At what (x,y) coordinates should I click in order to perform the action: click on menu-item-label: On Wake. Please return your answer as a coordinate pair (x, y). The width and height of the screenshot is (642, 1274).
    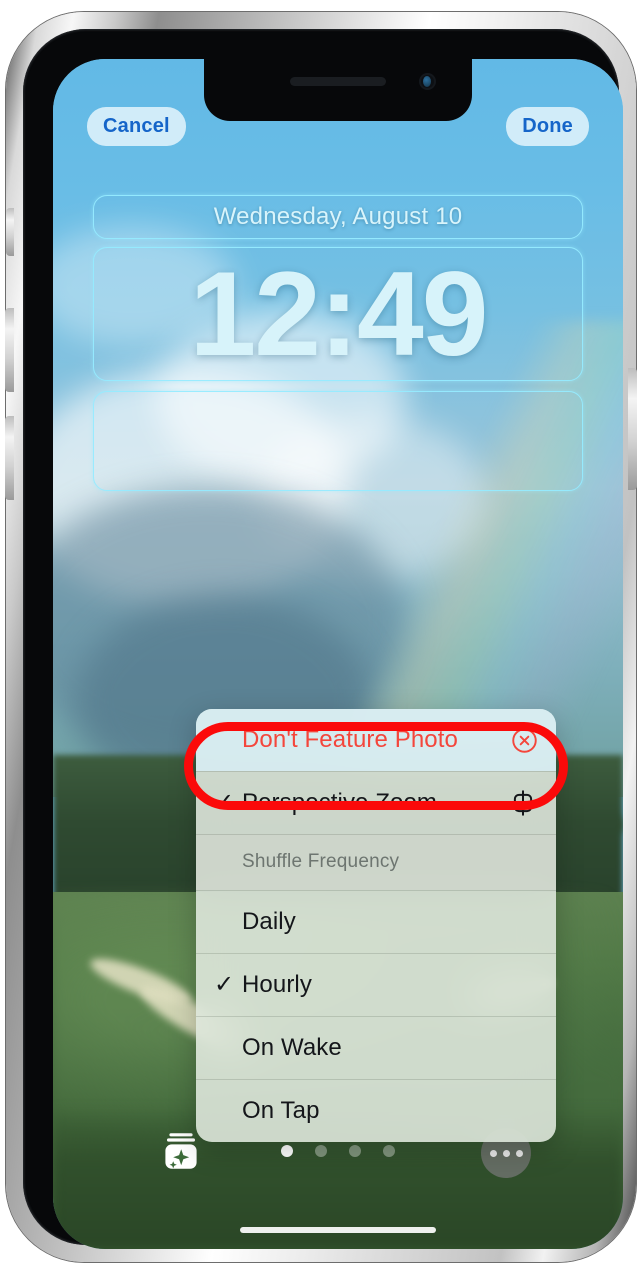
    Looking at the image, I should click on (292, 1047).